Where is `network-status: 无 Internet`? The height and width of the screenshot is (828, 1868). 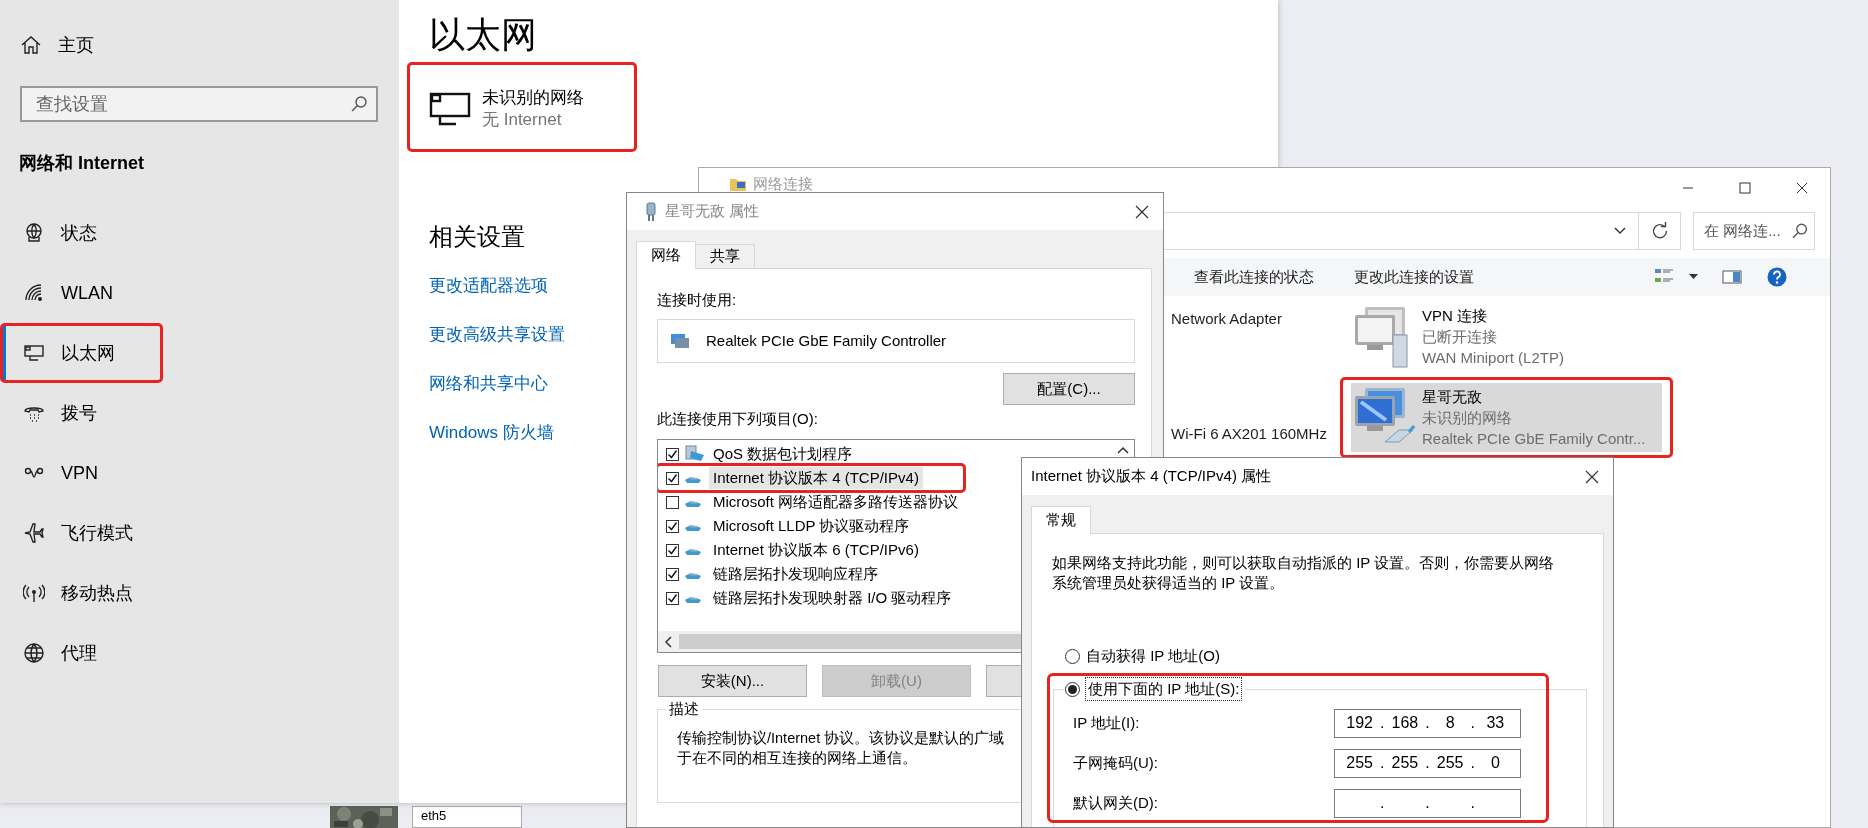
network-status: 无 Internet is located at coordinates (522, 120).